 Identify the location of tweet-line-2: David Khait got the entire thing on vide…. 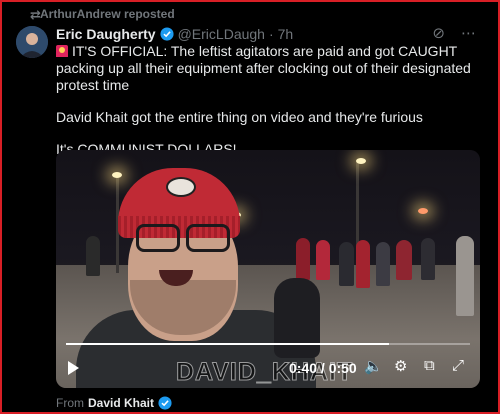
(239, 117).